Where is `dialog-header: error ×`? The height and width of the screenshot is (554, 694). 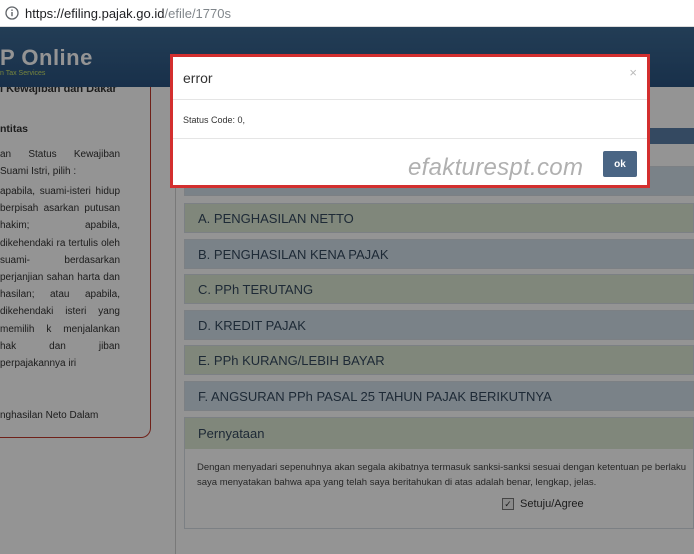
dialog-header: error × is located at coordinates (410, 78).